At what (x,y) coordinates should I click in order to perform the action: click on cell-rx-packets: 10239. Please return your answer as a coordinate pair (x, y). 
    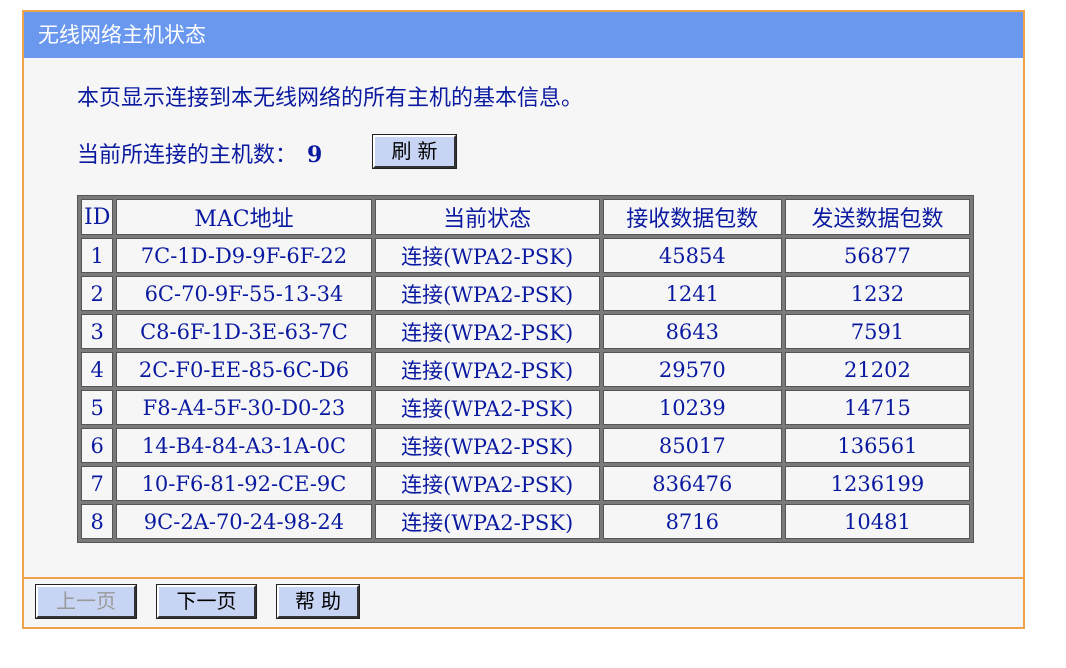
    Looking at the image, I should click on (692, 407).